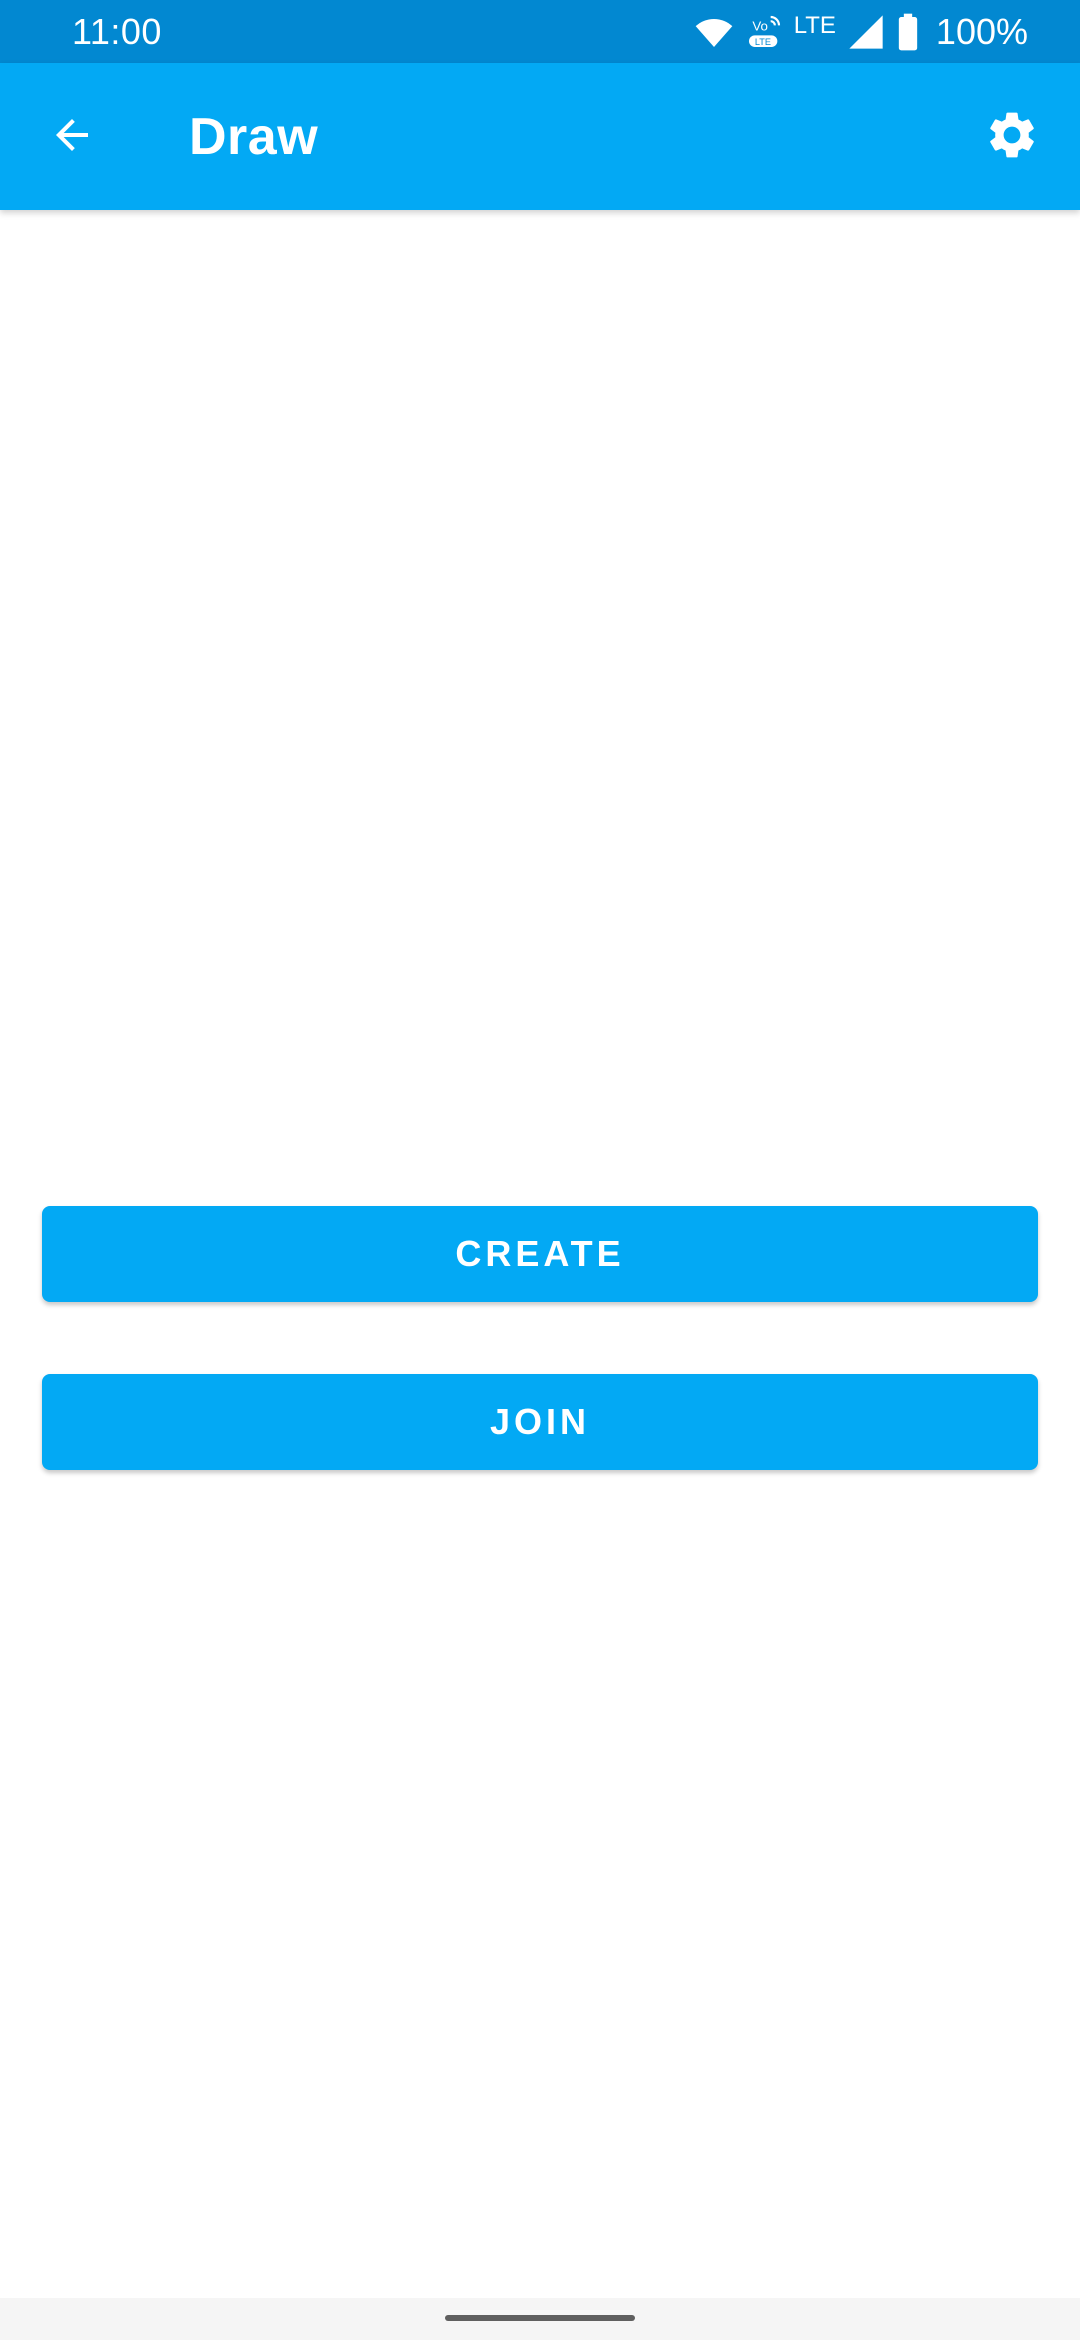  Describe the element at coordinates (908, 32) in the screenshot. I see `battery-icon` at that location.